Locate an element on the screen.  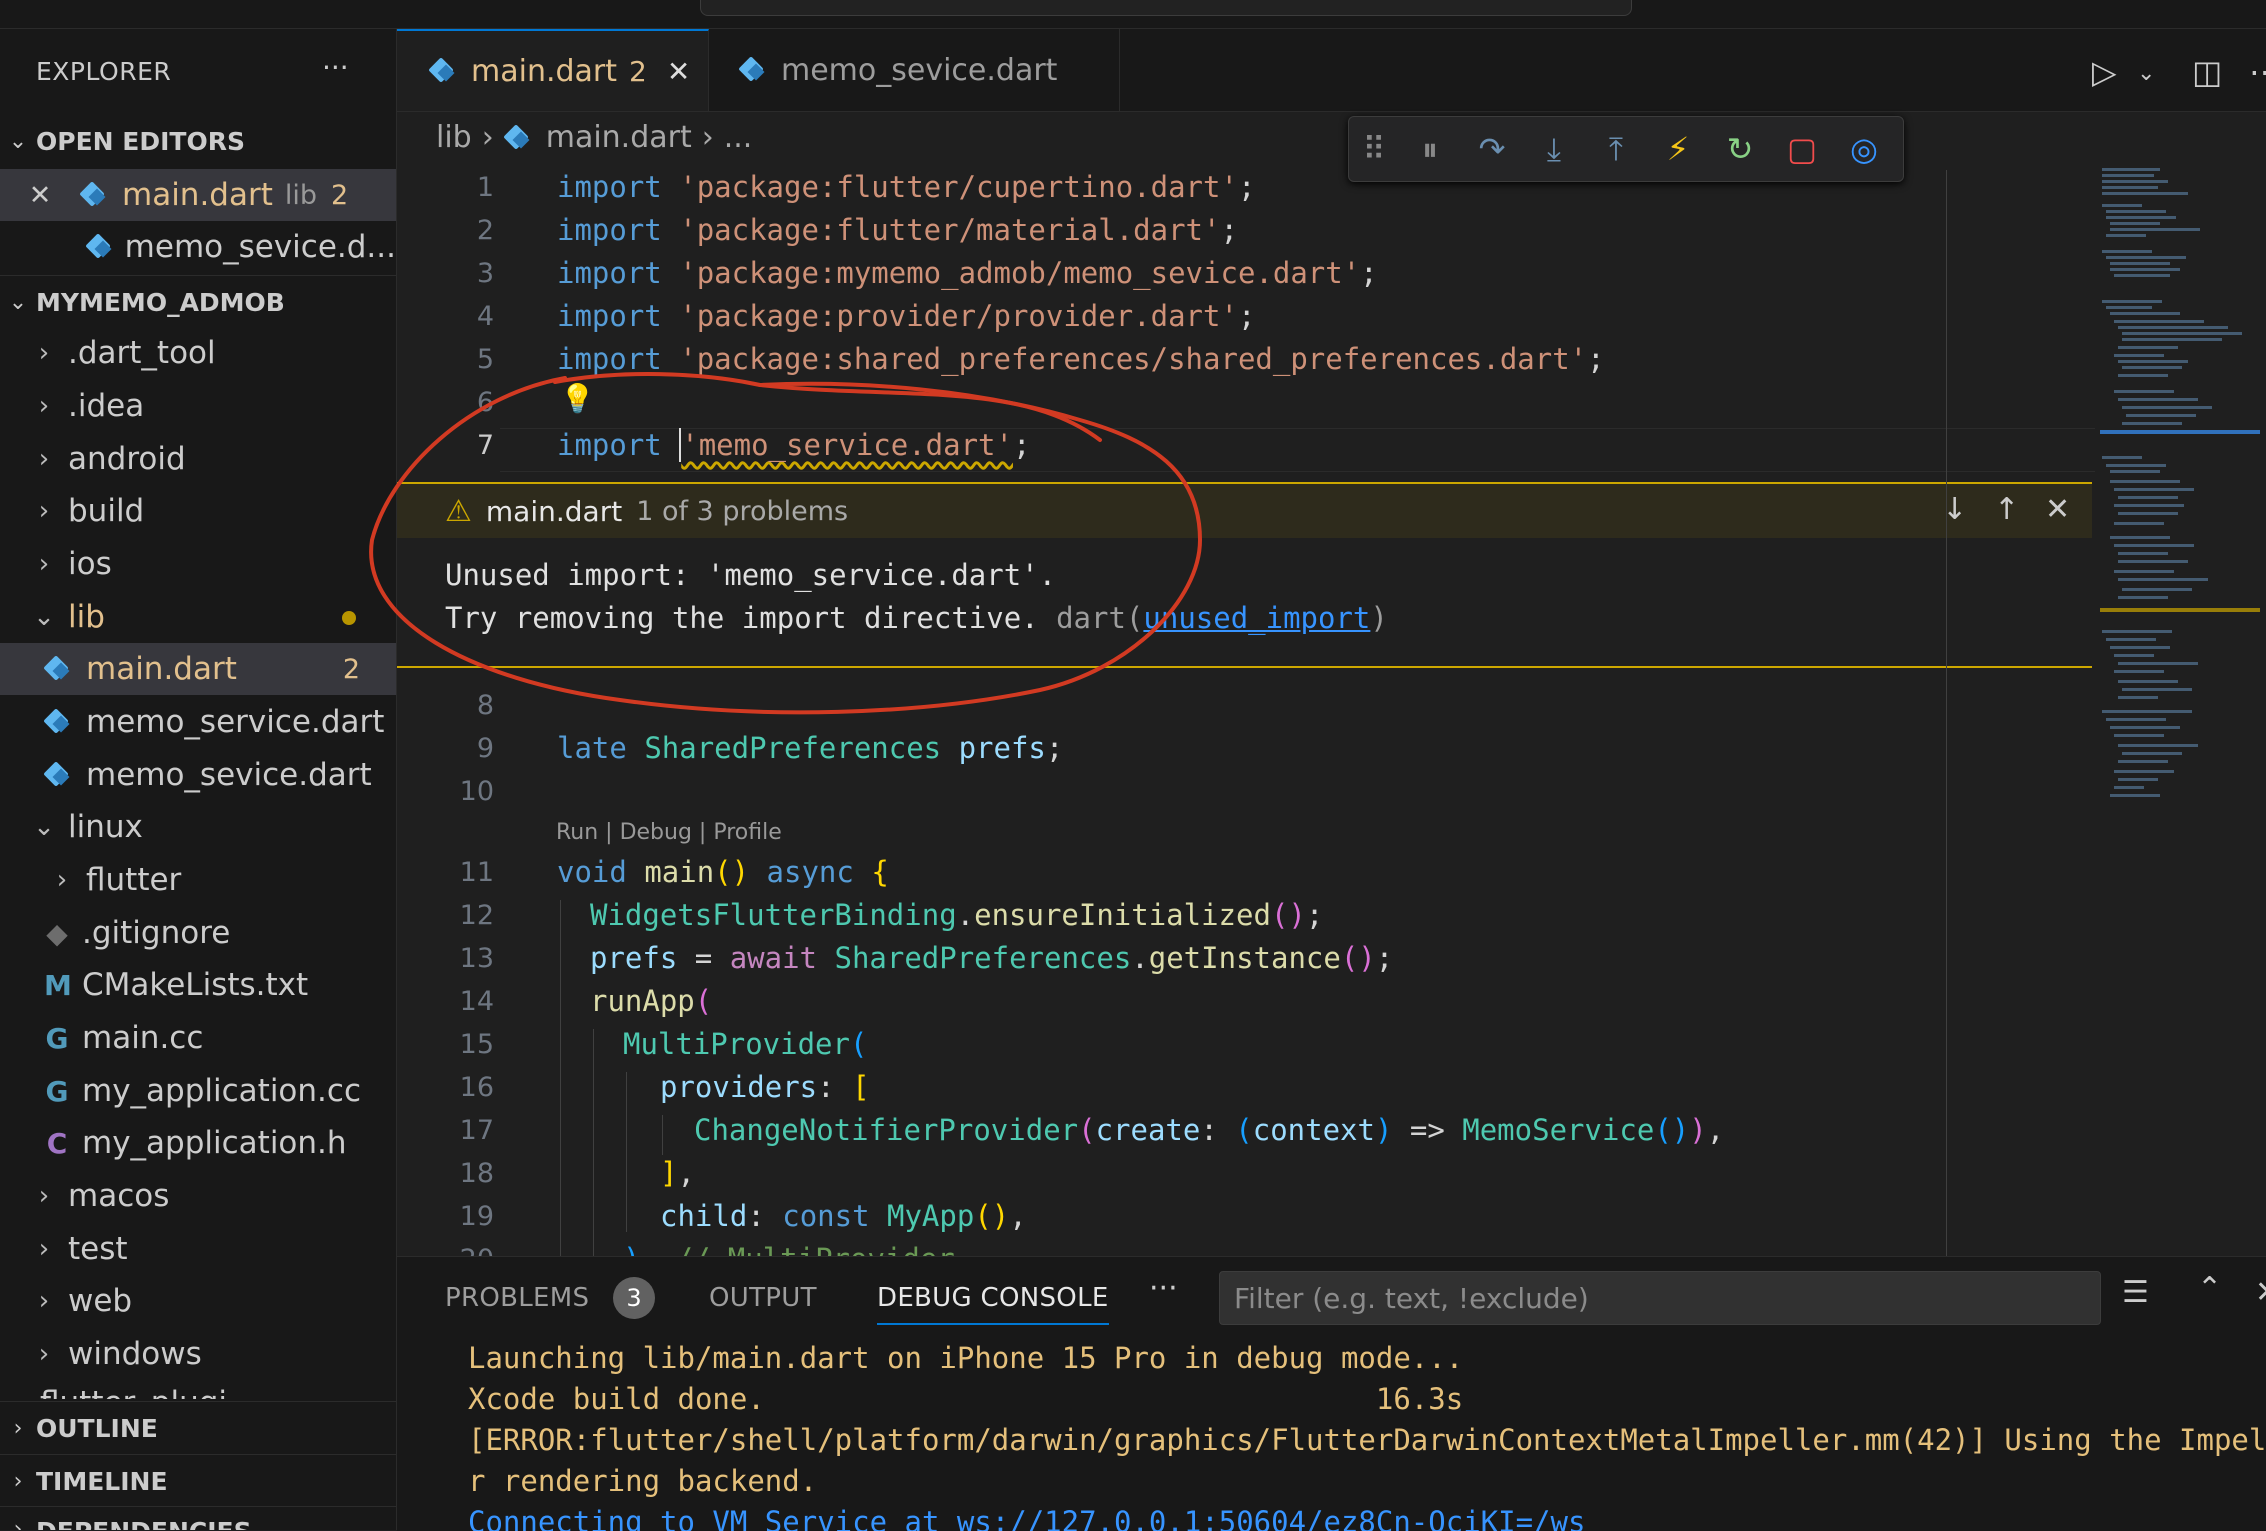
line-number: 1 is located at coordinates (485, 187).